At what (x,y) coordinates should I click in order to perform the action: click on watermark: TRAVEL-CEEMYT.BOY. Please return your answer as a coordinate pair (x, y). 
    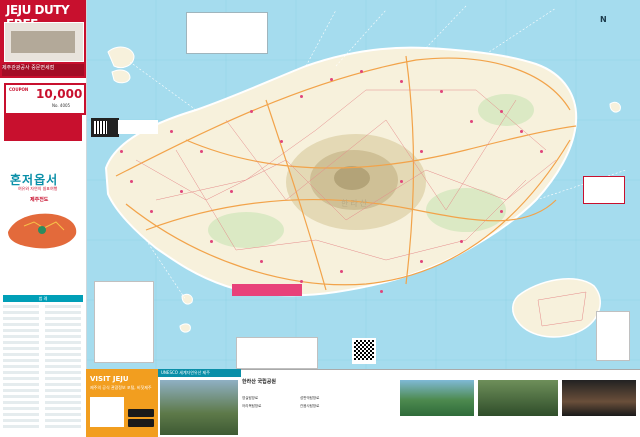
    Looking at the image, I should click on (488, 428).